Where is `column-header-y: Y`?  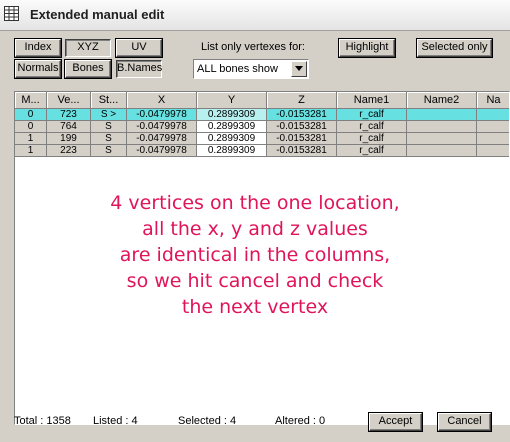 column-header-y: Y is located at coordinates (232, 100).